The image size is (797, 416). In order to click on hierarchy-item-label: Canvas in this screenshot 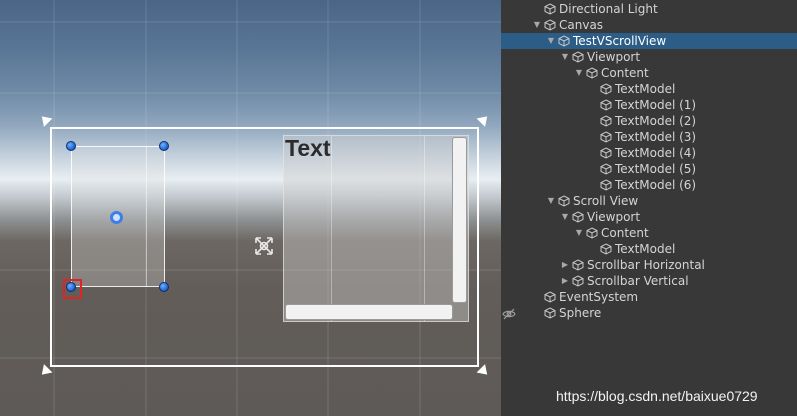, I will do `click(581, 25)`.